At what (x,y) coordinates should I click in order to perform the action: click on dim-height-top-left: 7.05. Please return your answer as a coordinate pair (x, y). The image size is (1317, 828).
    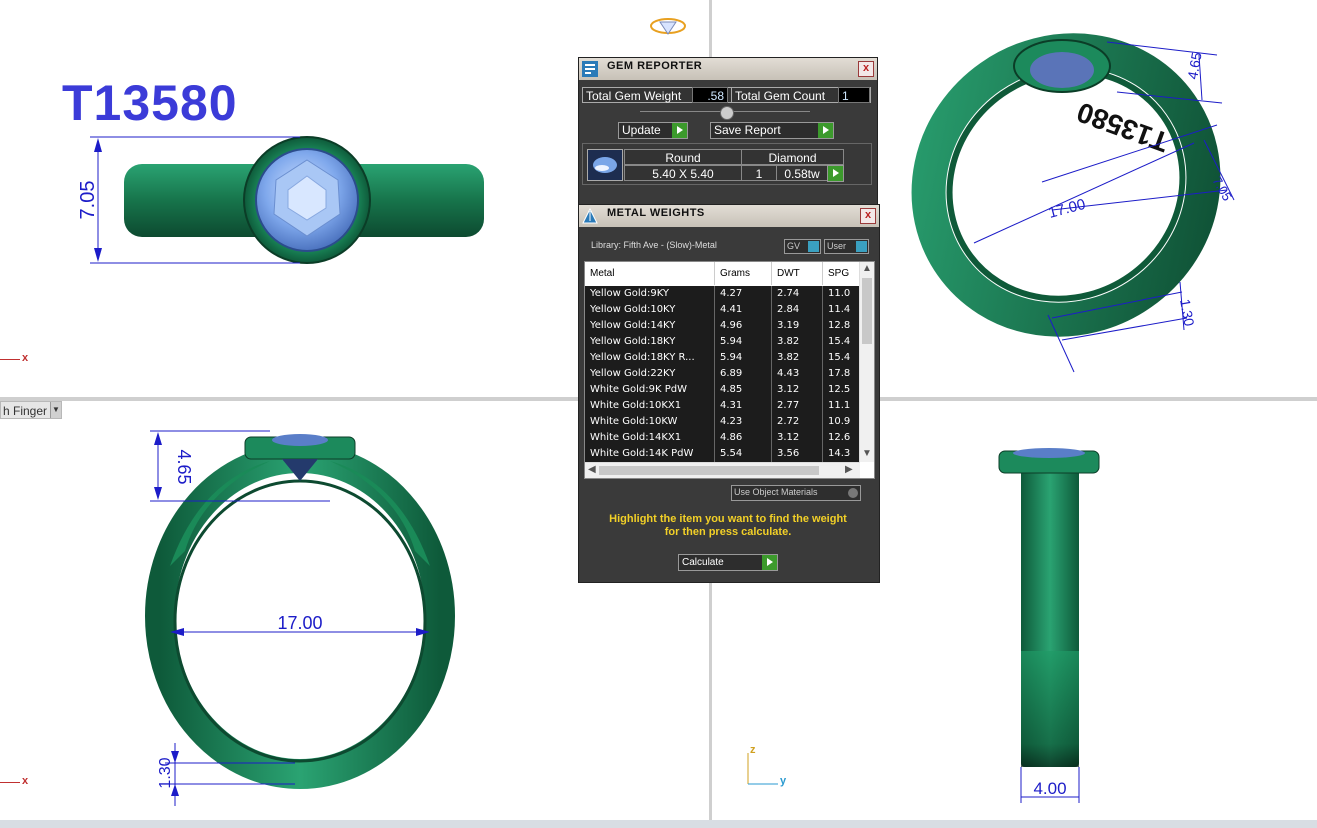
    Looking at the image, I should click on (88, 200).